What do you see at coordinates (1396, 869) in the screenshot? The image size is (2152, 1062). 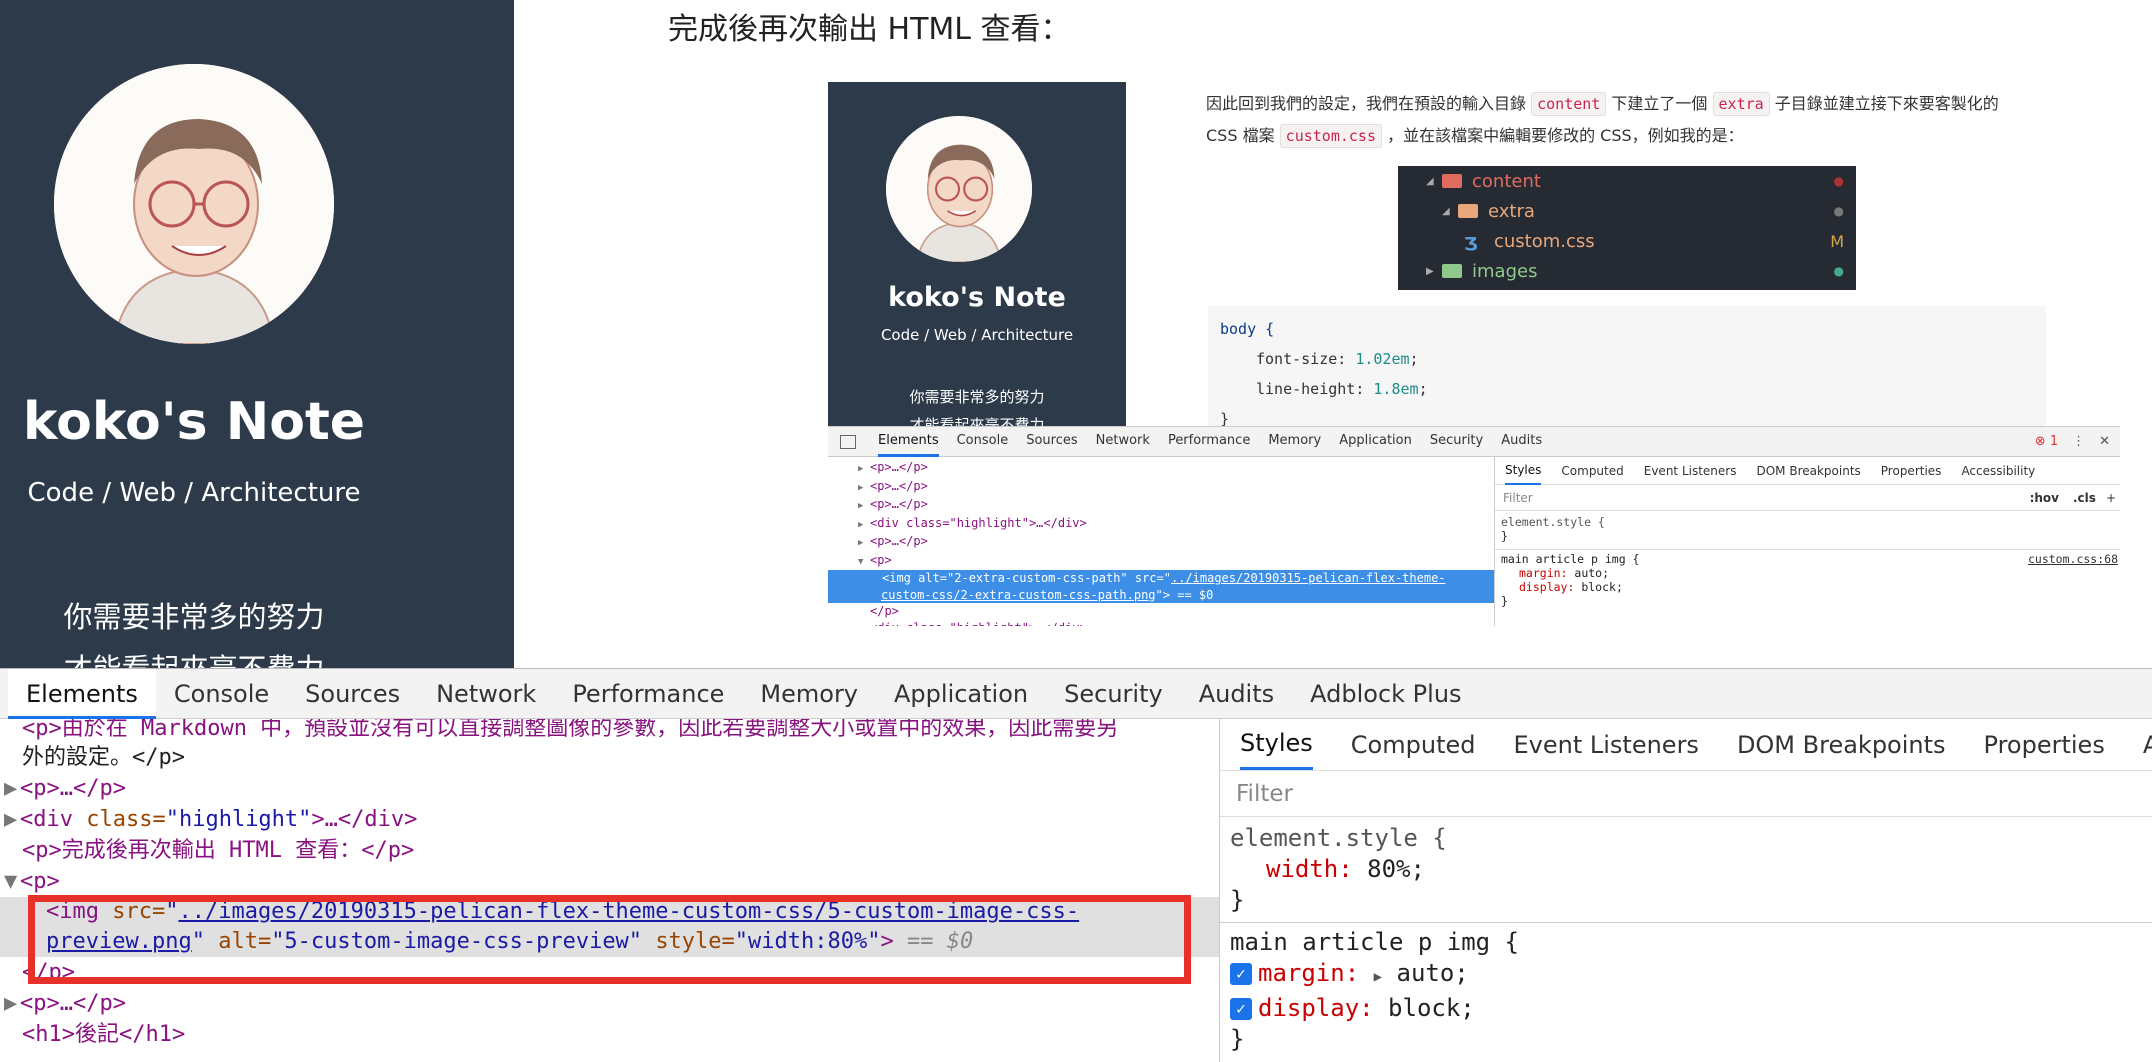 I see `val-width: 80%;` at bounding box center [1396, 869].